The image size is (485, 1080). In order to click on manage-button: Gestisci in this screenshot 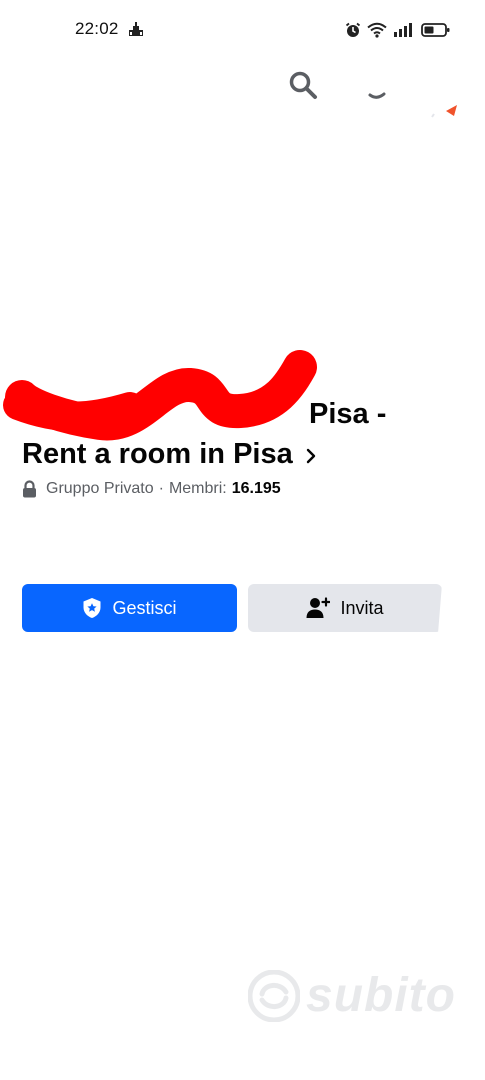, I will do `click(129, 608)`.